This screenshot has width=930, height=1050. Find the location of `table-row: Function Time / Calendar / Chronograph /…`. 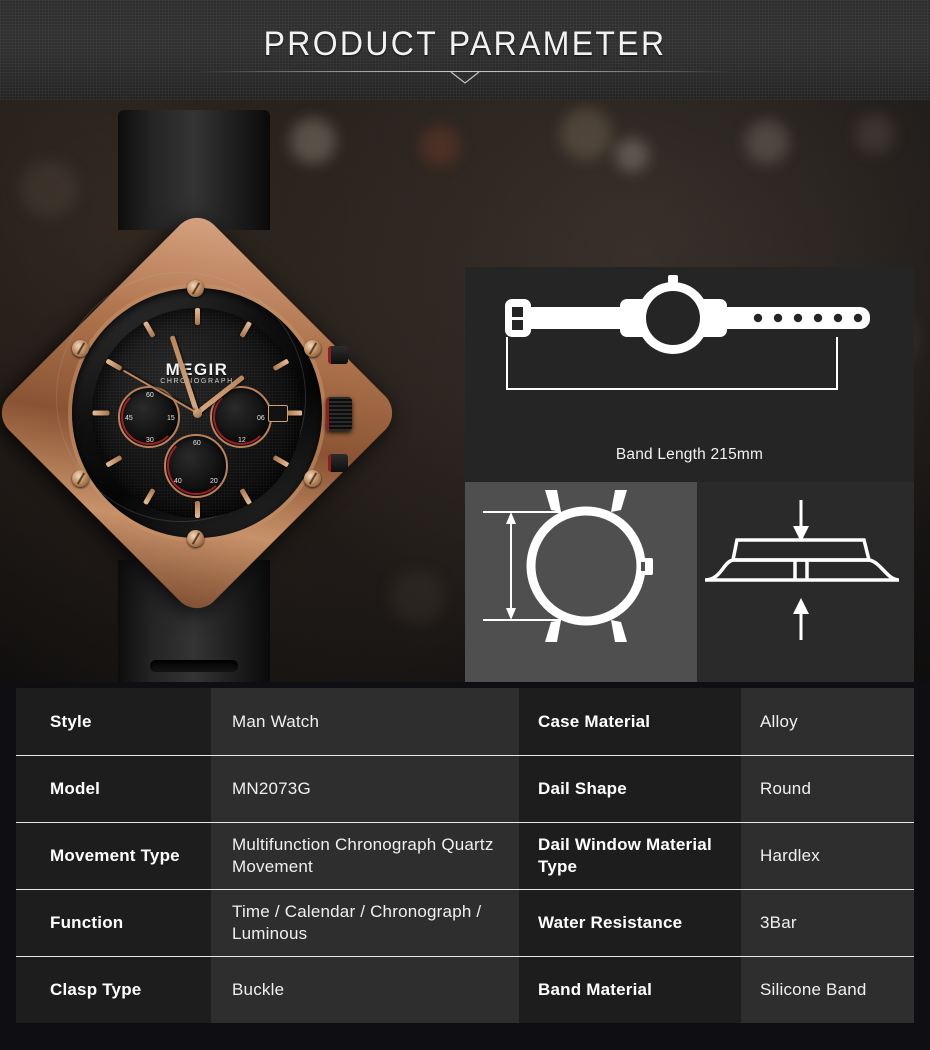

table-row: Function Time / Calendar / Chronograph /… is located at coordinates (465, 922).